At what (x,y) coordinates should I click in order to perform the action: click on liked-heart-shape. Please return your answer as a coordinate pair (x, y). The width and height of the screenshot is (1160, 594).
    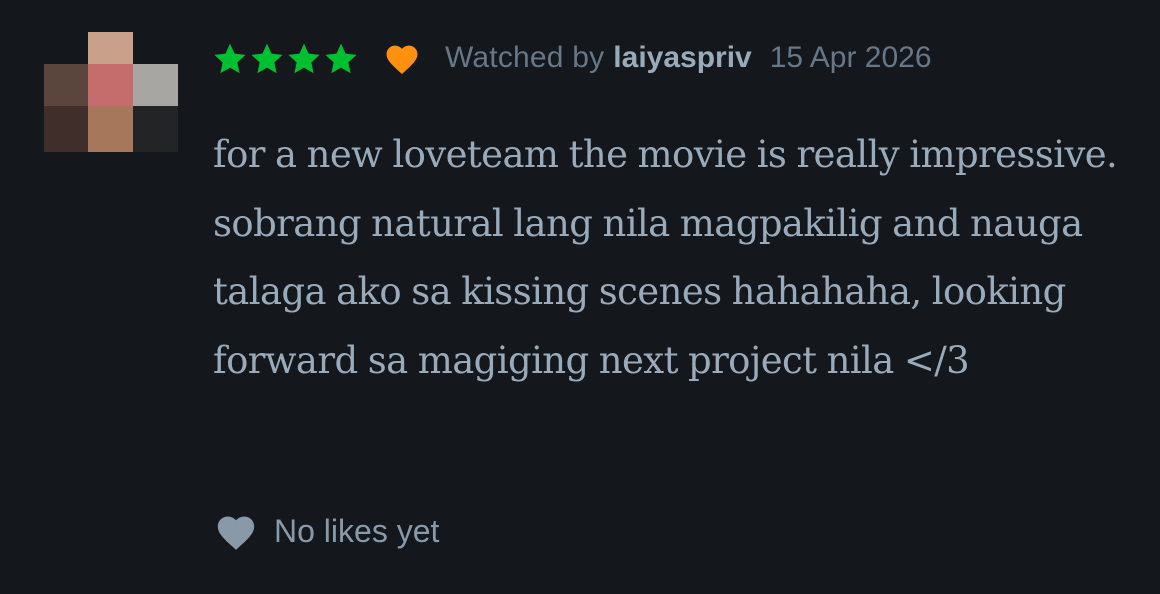
    Looking at the image, I should click on (402, 59).